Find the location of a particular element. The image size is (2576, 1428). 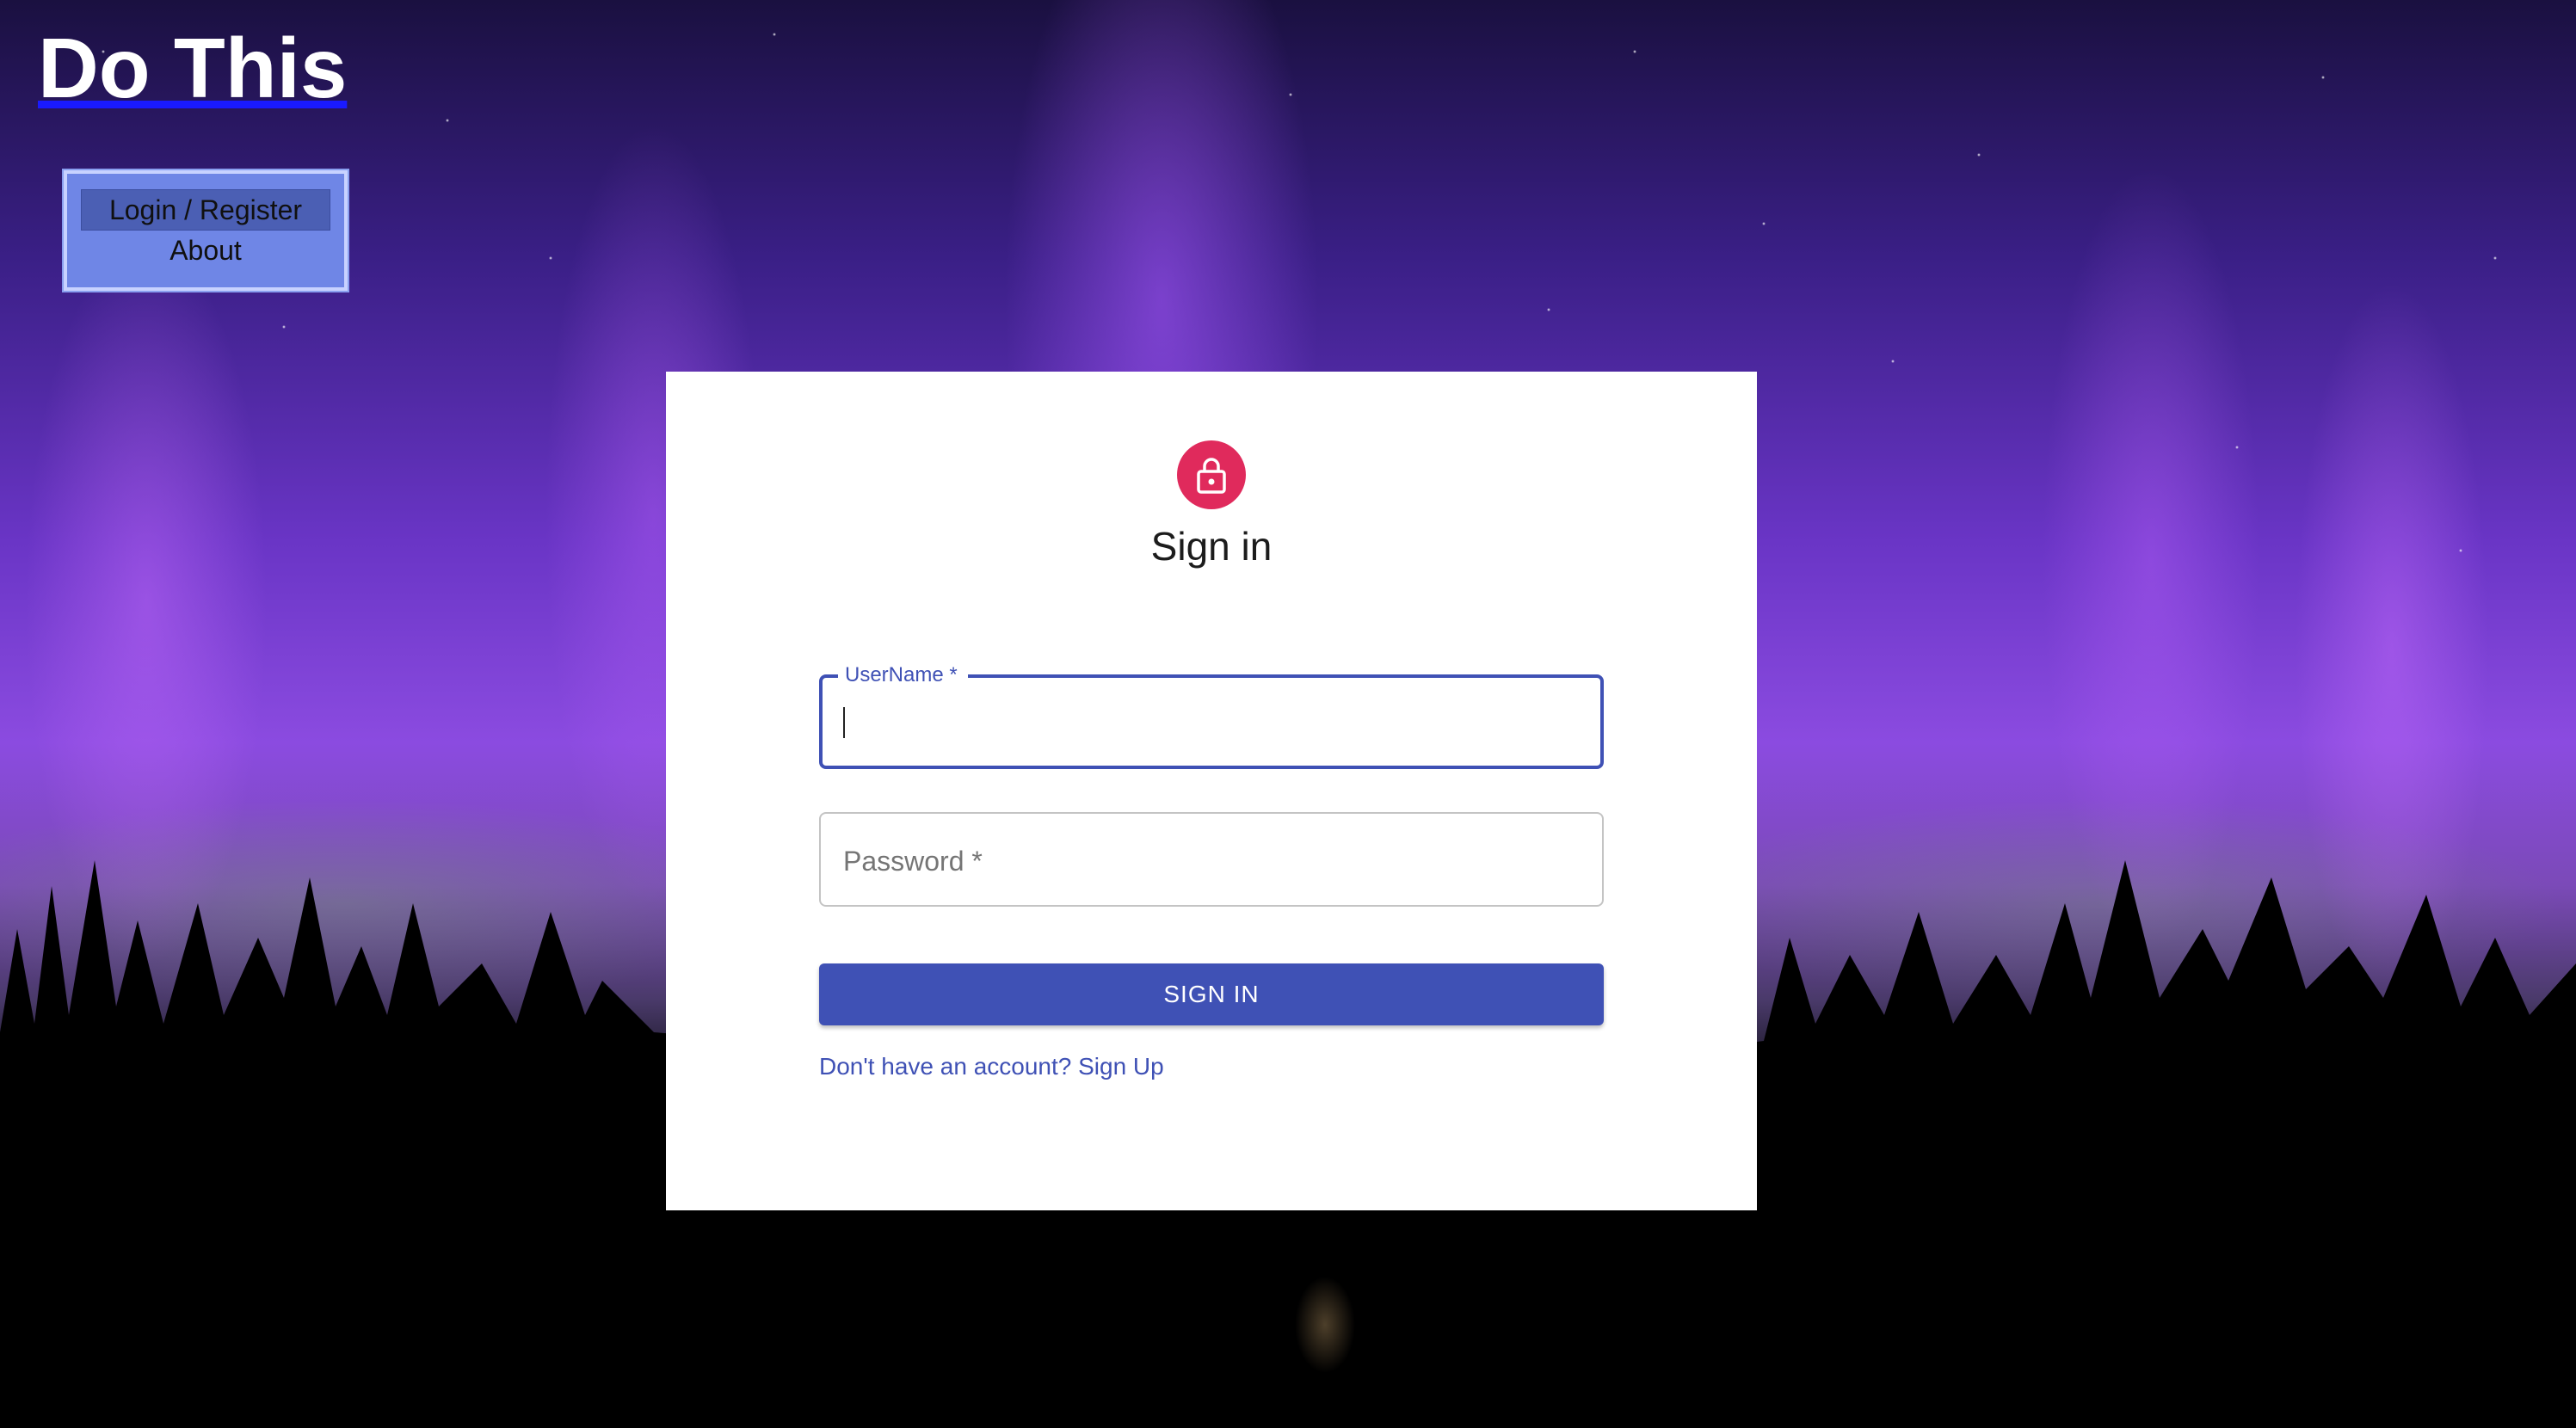

site-title-link: Do This is located at coordinates (193, 68).